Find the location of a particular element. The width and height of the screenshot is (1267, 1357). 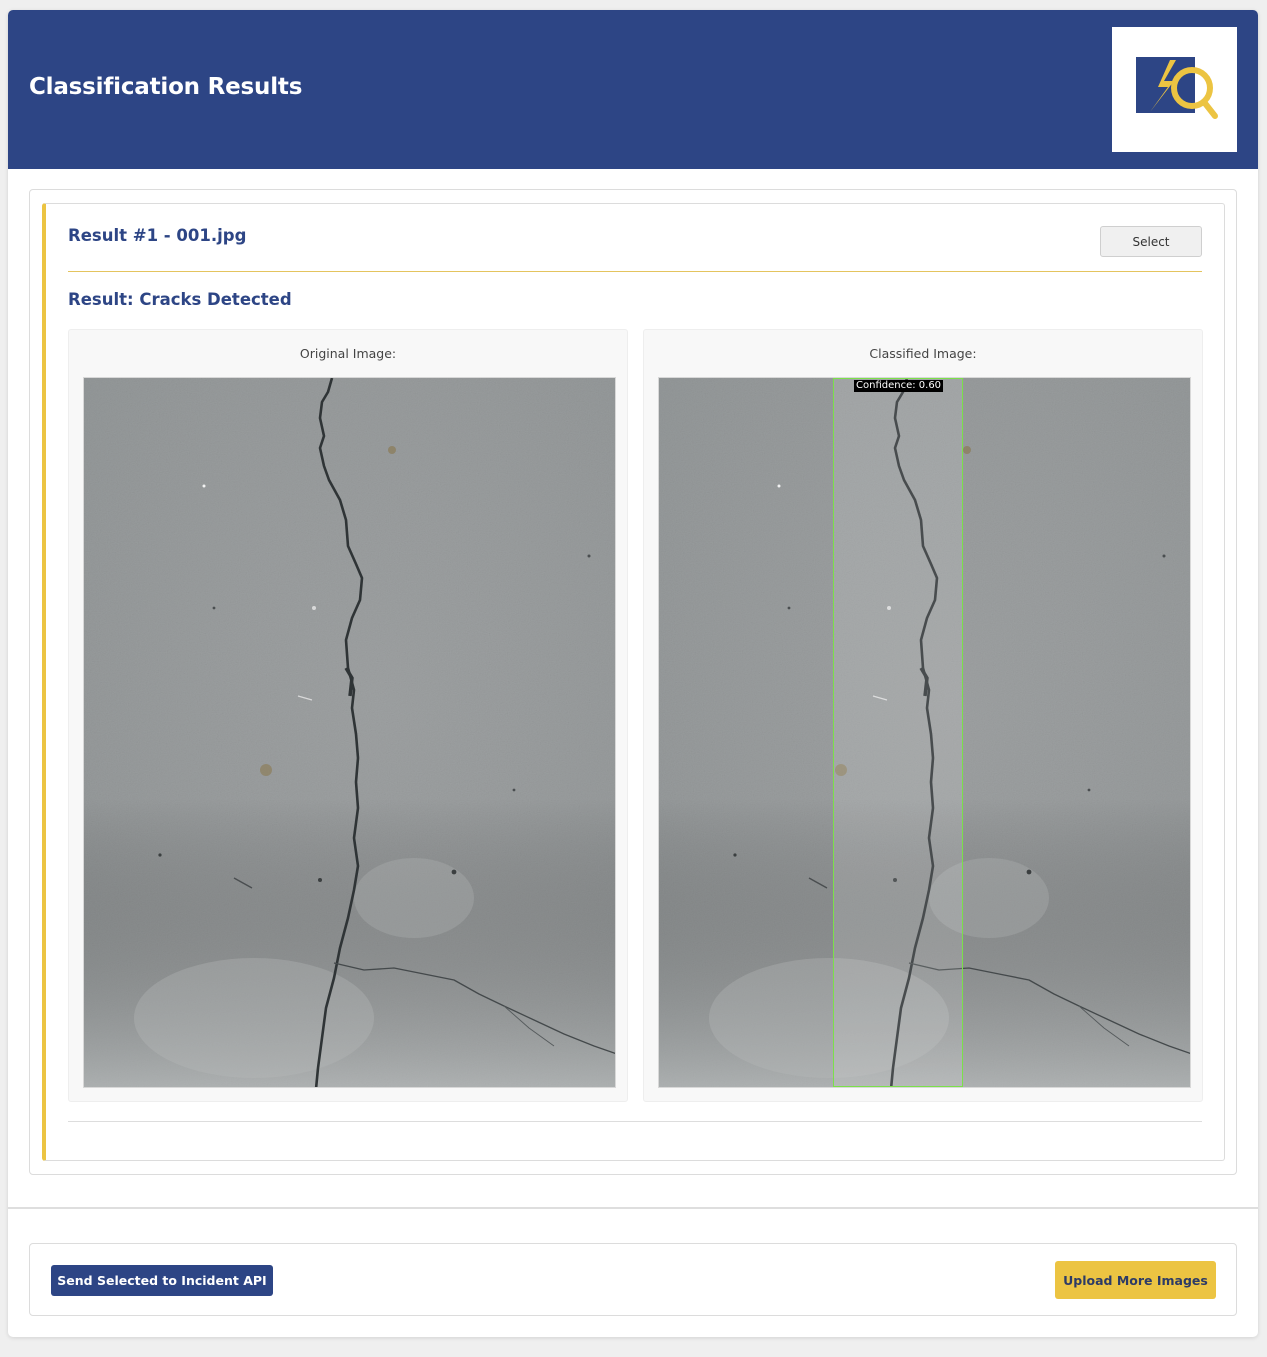

classified-image-caption: Classified Image: is located at coordinates (923, 353).